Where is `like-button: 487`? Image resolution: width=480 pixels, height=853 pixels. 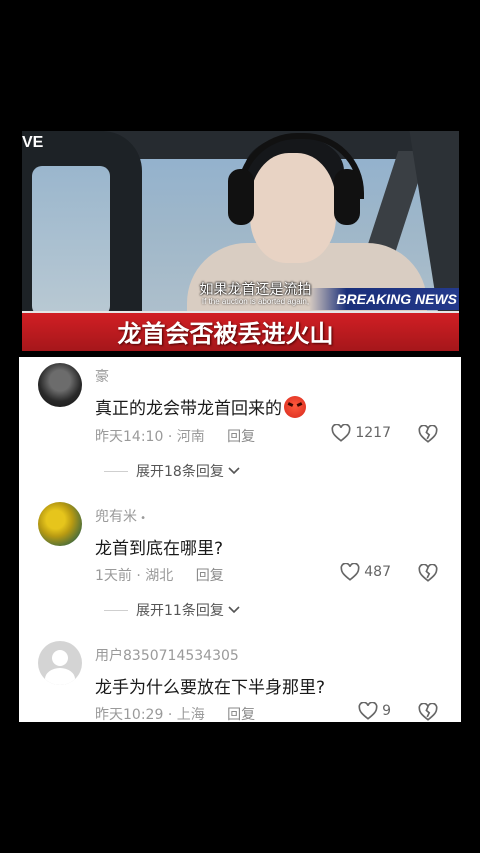
like-button: 487 is located at coordinates (365, 572).